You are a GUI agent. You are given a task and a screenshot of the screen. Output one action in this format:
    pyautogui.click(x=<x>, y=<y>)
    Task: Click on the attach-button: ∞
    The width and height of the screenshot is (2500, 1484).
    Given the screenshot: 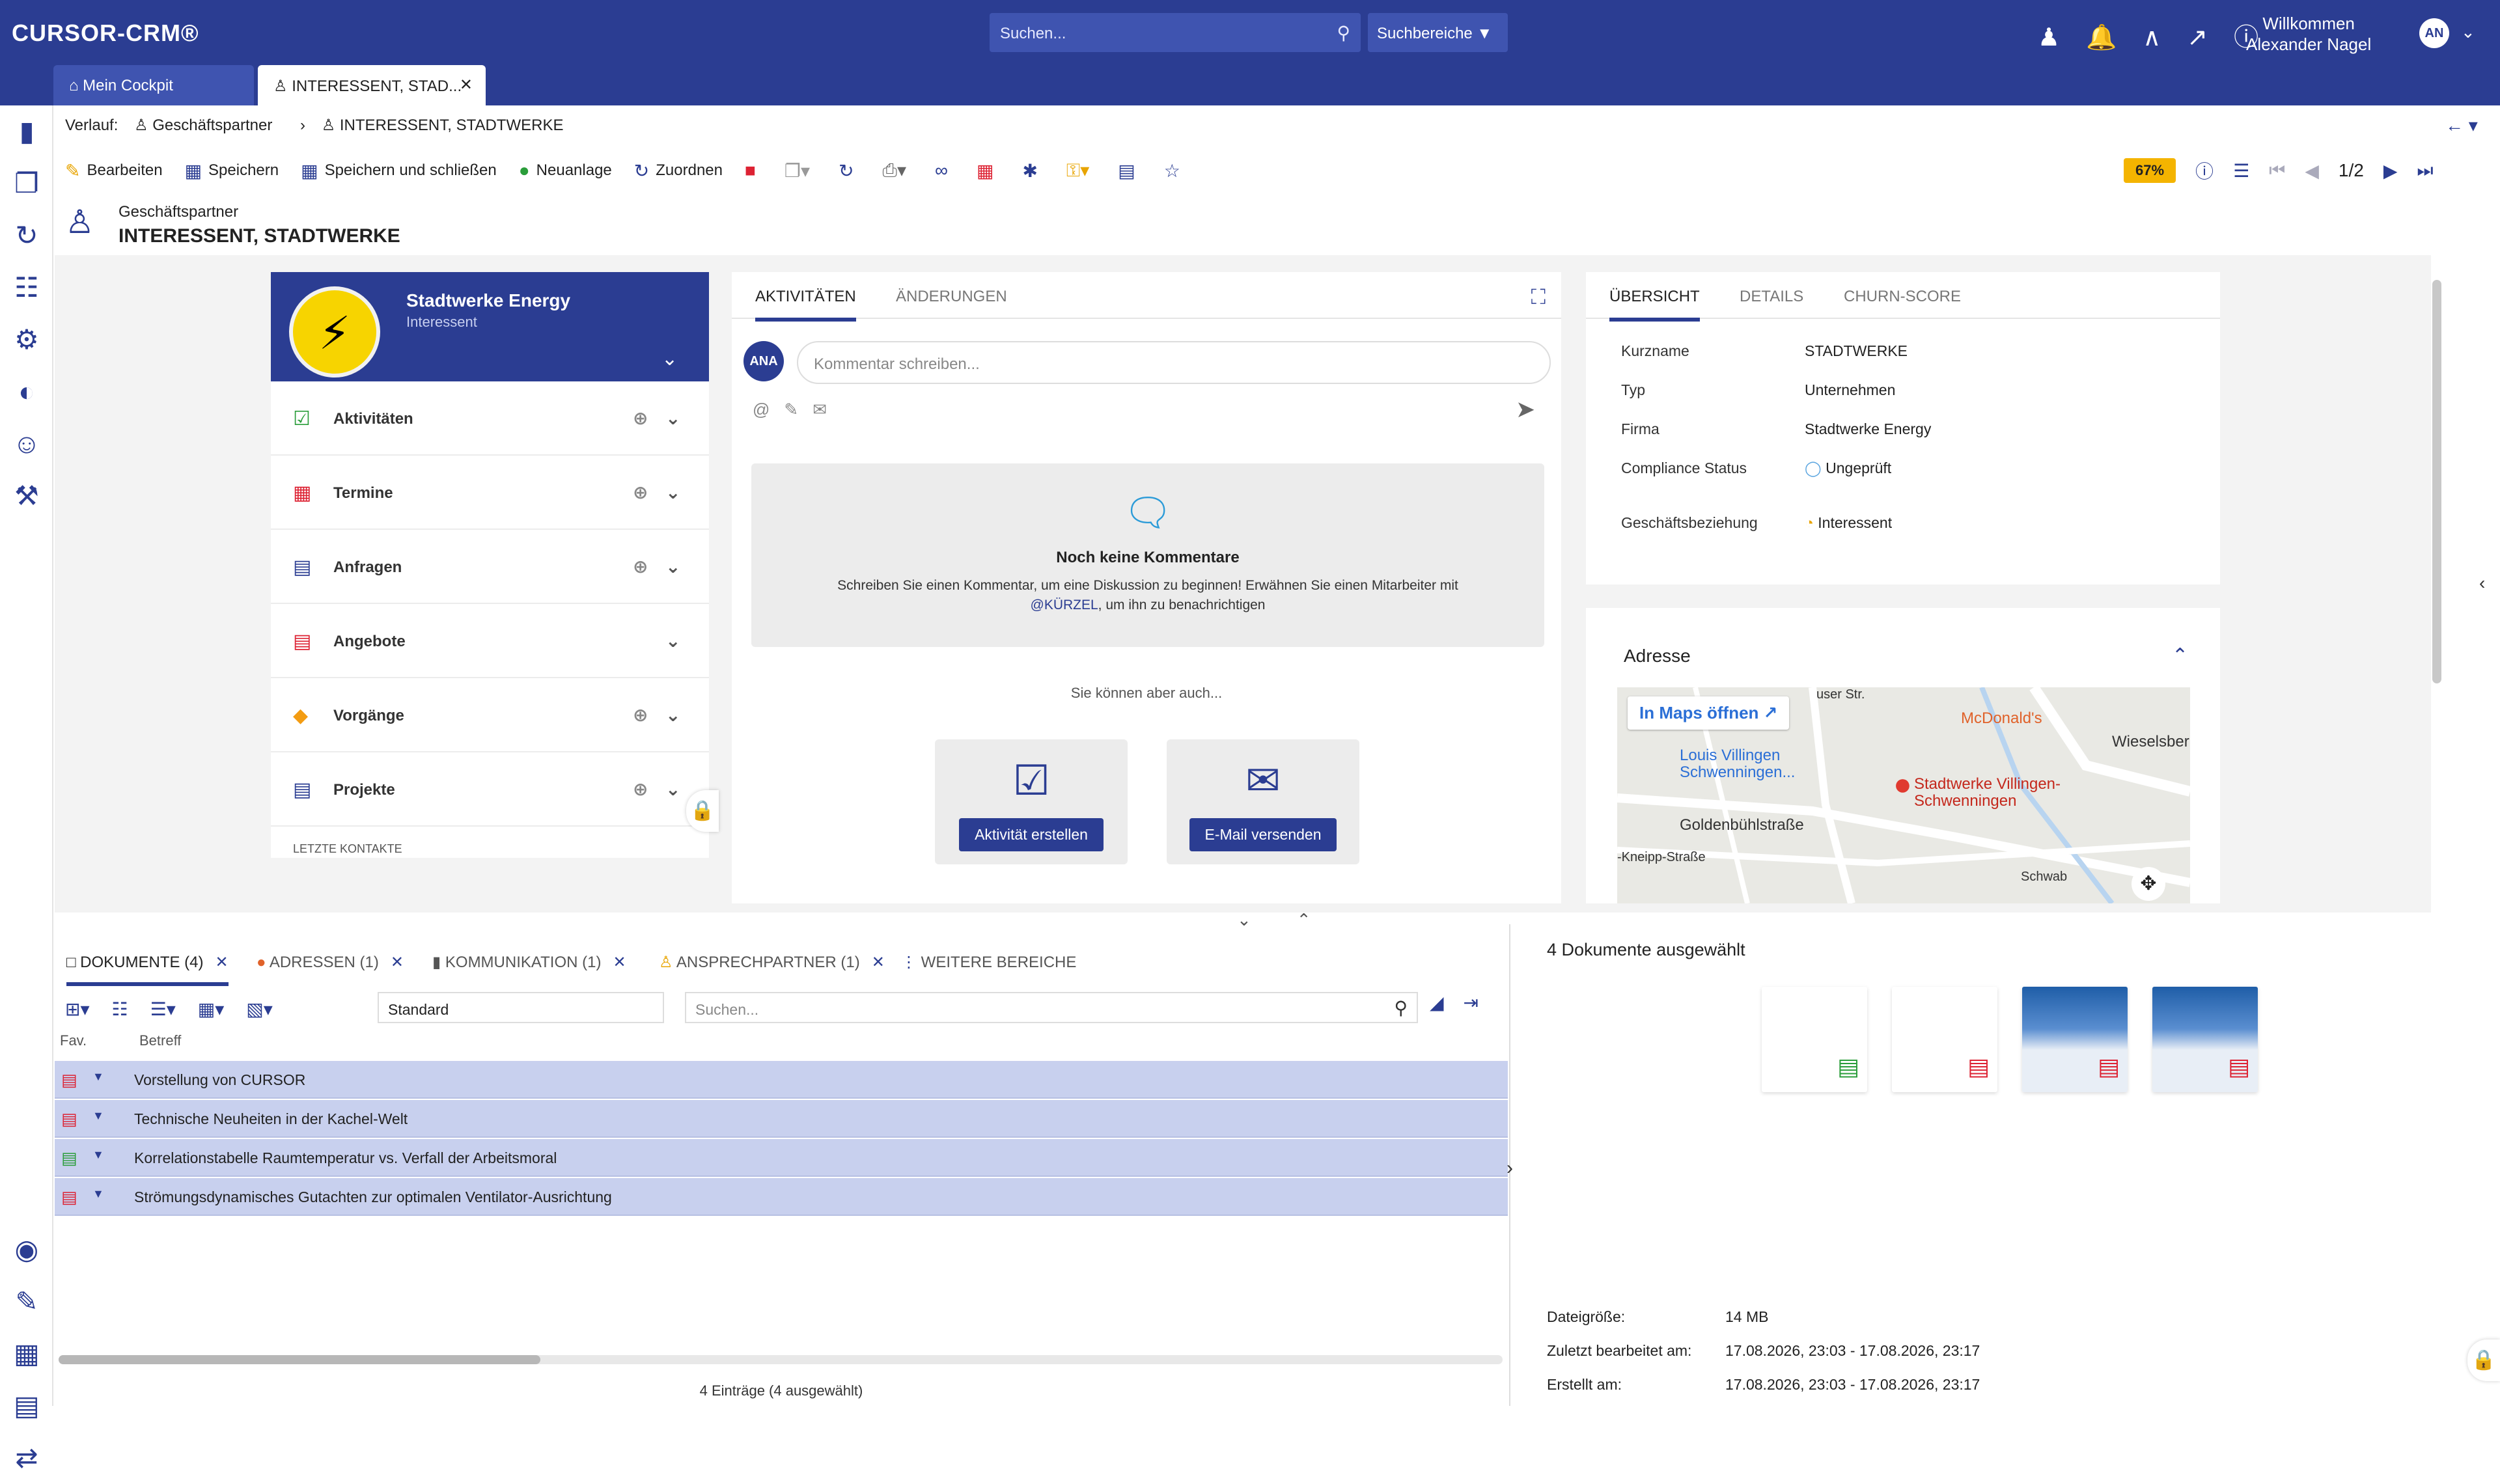 What is the action you would take?
    pyautogui.click(x=944, y=170)
    